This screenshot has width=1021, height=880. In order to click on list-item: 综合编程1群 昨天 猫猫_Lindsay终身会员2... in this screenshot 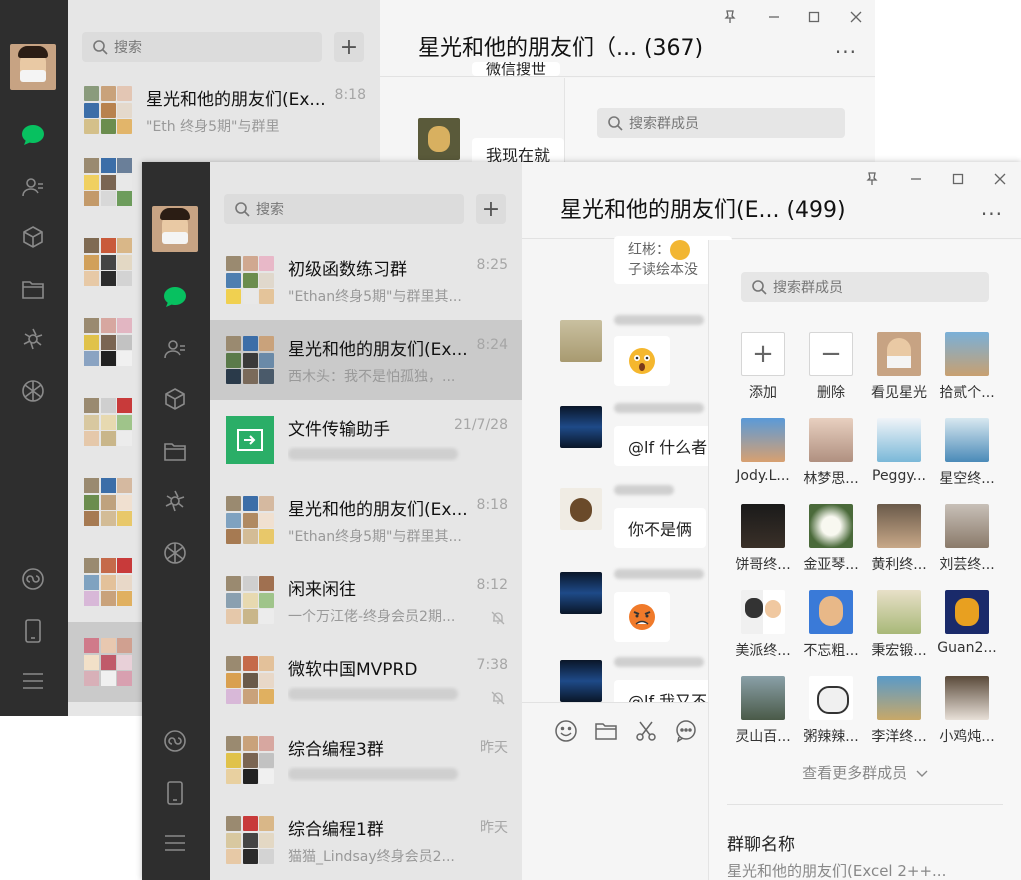, I will do `click(366, 840)`.